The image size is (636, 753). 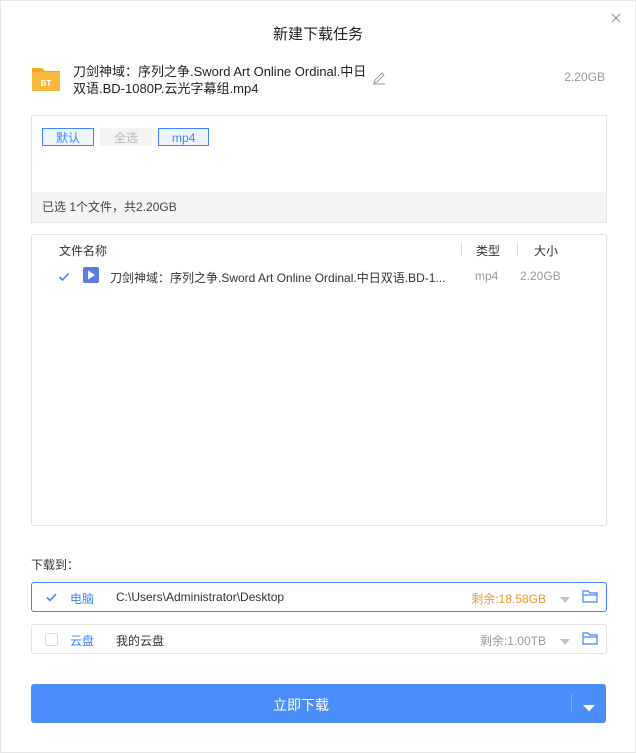 What do you see at coordinates (64, 277) in the screenshot?
I see `file-checkbox` at bounding box center [64, 277].